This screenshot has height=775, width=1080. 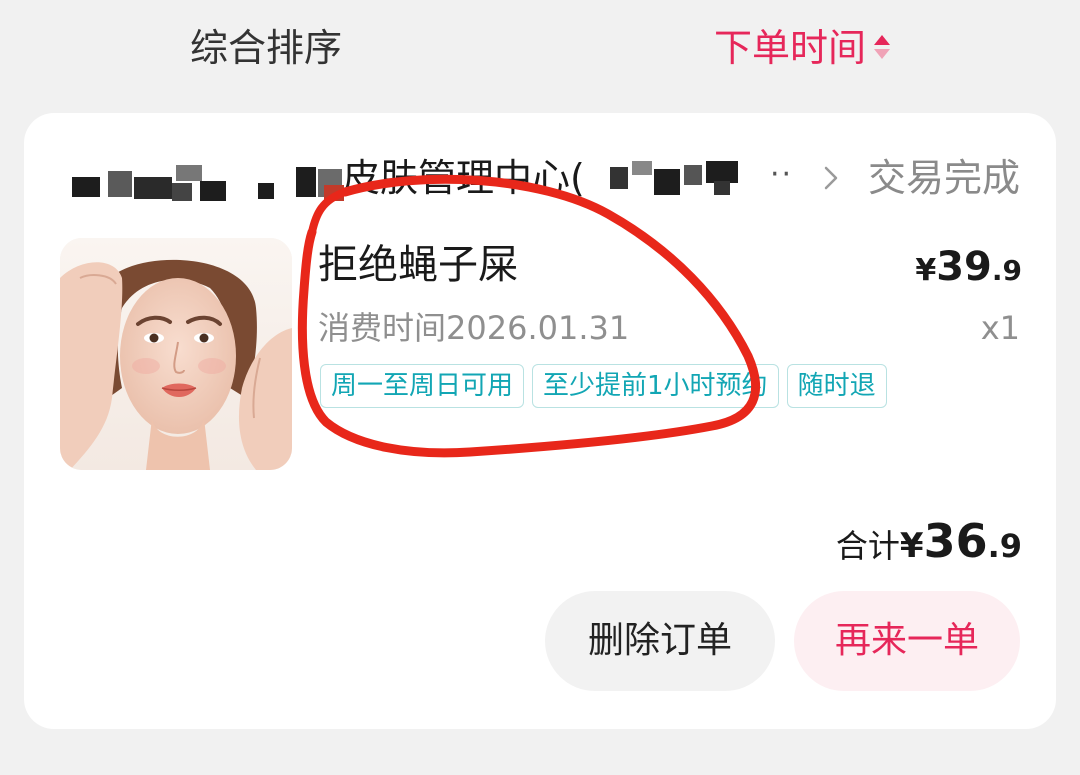 What do you see at coordinates (1006, 270) in the screenshot?
I see `price-decimal: .9` at bounding box center [1006, 270].